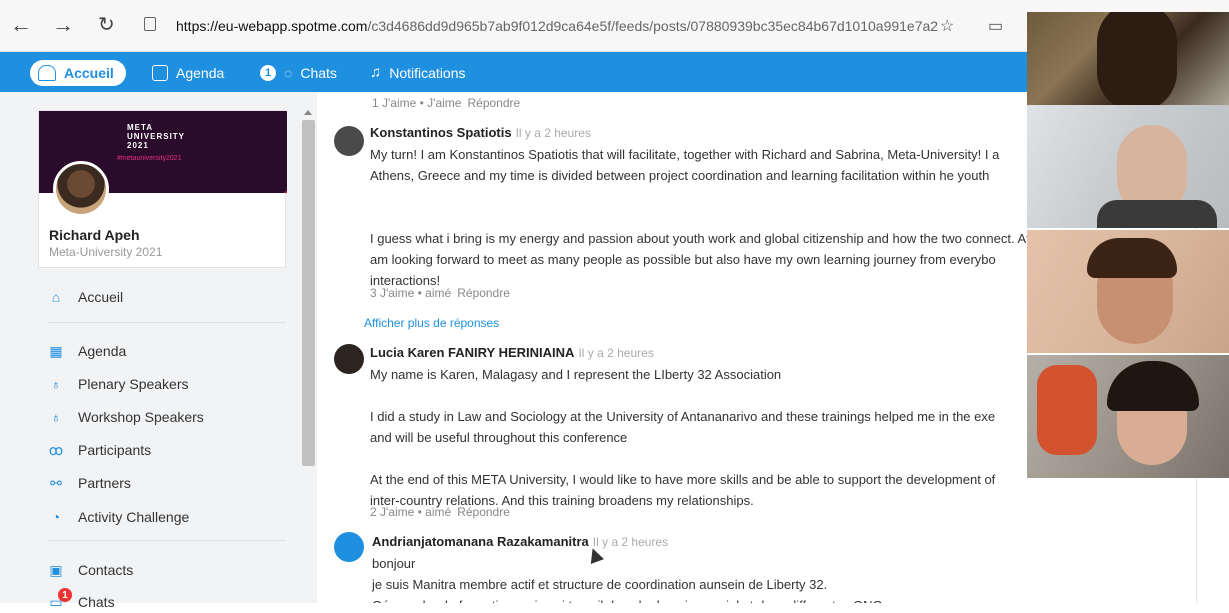 The image size is (1229, 613). I want to click on sidebar-item-label: Plenary Speakers, so click(133, 384).